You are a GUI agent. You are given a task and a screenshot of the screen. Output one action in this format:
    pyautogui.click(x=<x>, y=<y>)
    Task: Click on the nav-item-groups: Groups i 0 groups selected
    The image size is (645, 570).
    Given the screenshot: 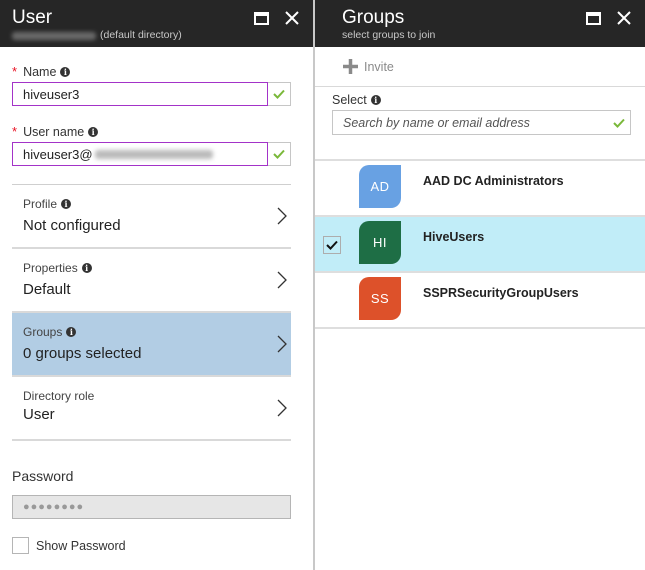 What is the action you would take?
    pyautogui.click(x=151, y=345)
    